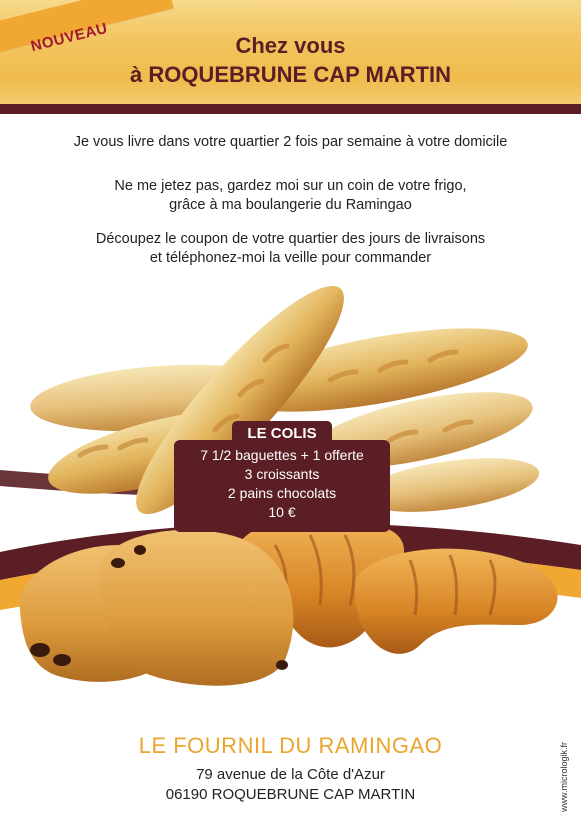 This screenshot has width=581, height=825. I want to click on address-line-1: 79 avenue de la Côte d'Azur, so click(290, 774).